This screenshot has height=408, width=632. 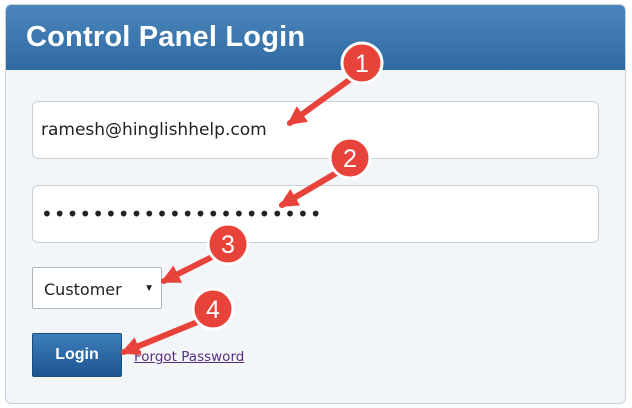 What do you see at coordinates (315, 130) in the screenshot?
I see `email-field` at bounding box center [315, 130].